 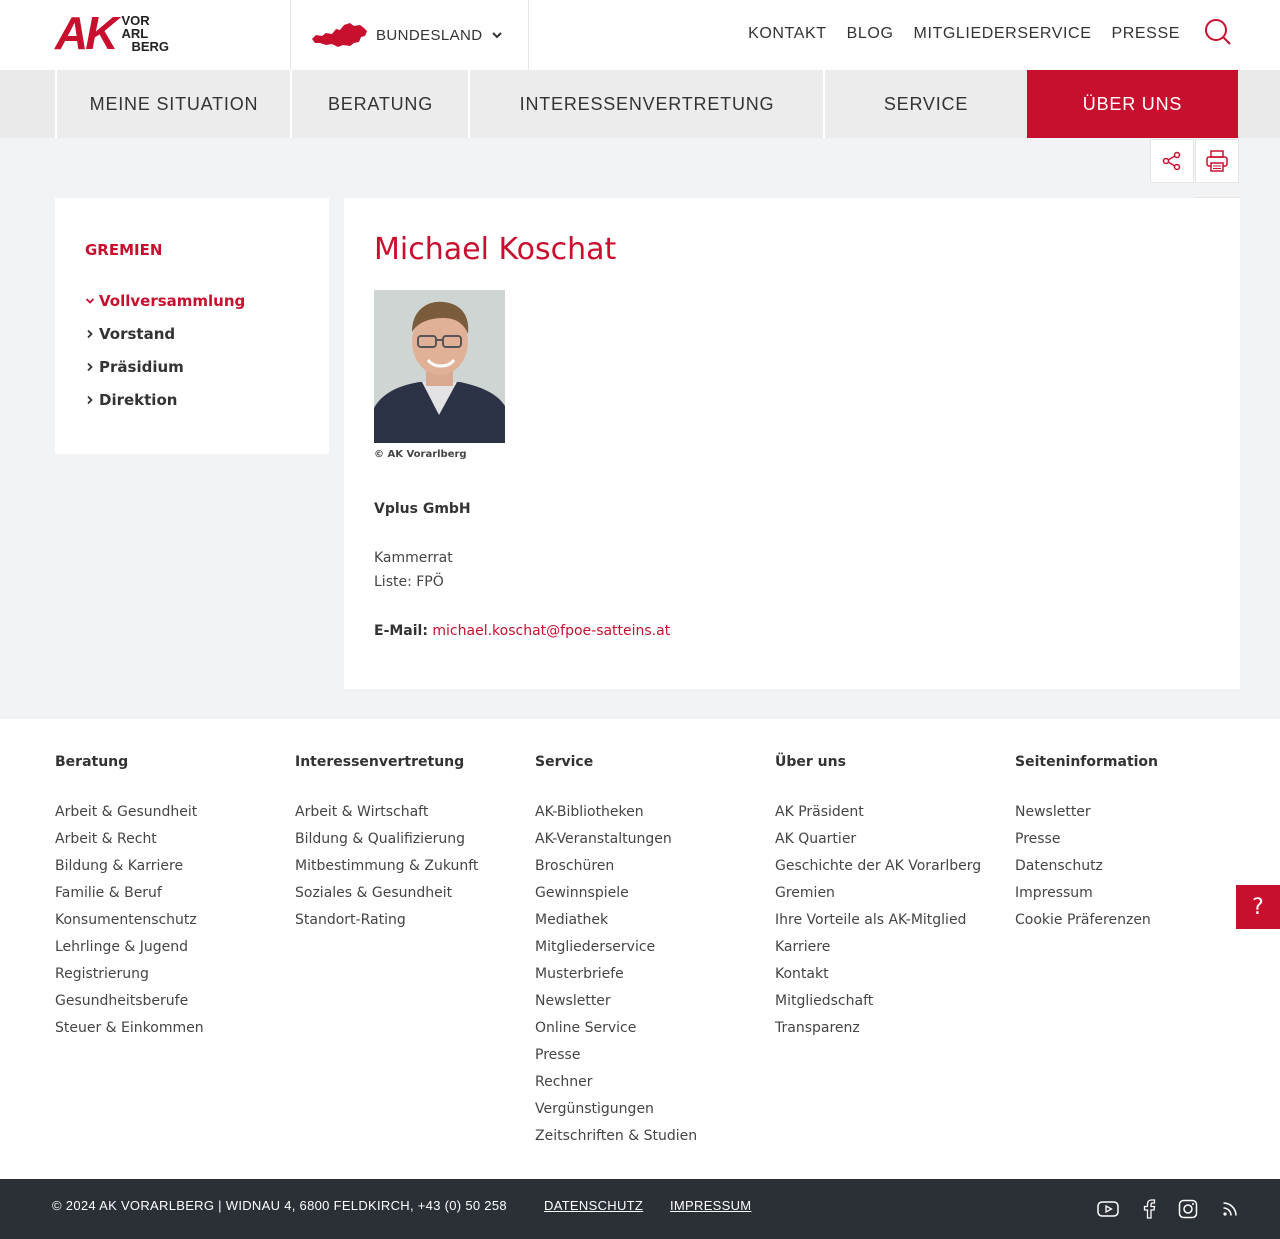 I want to click on ak-vorarlberg-logo: AK VOR ARL BERG, so click(x=115, y=33).